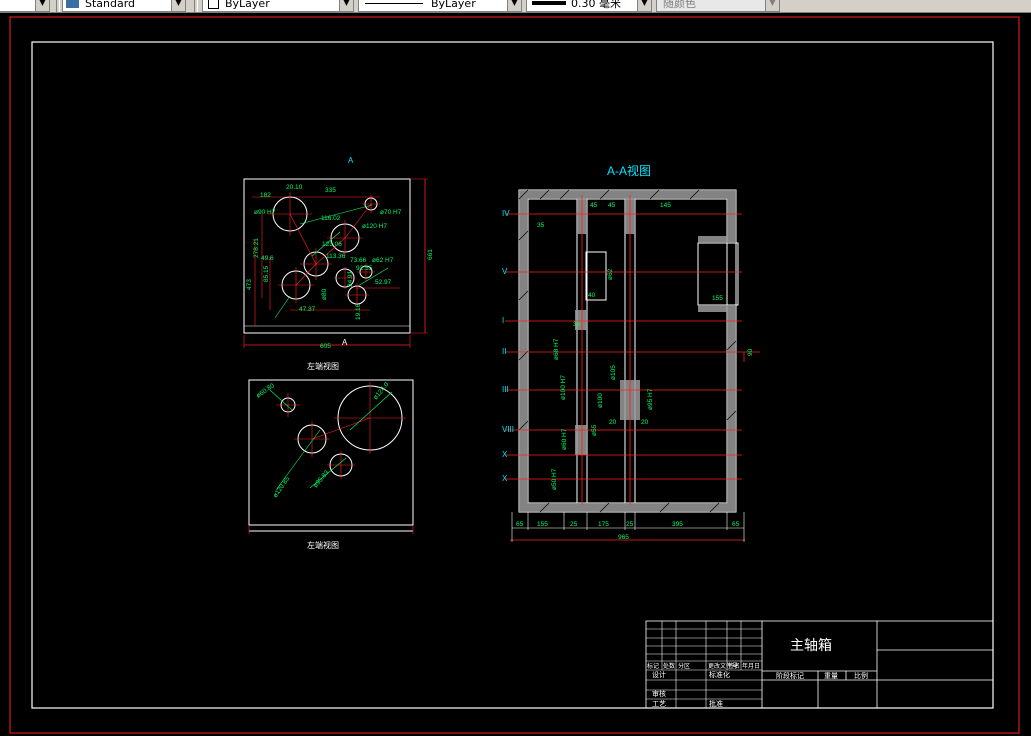 The height and width of the screenshot is (736, 1031). I want to click on diameter-label: ø68 H7, so click(556, 349).